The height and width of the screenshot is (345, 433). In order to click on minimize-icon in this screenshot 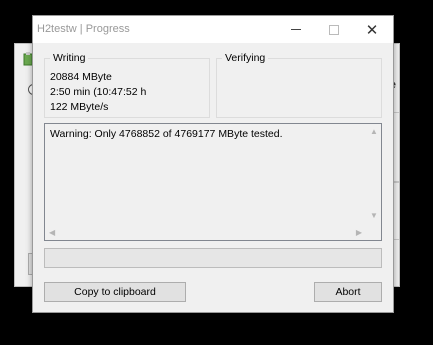, I will do `click(296, 29)`.